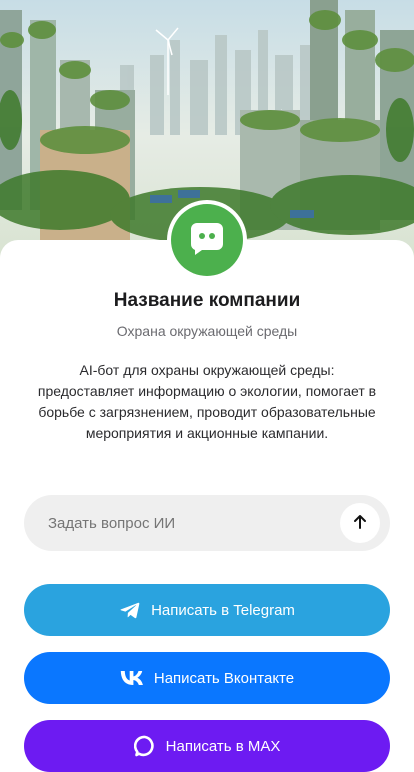 Image resolution: width=414 pixels, height=772 pixels. I want to click on max-button-label: Написать в MAX, so click(223, 746).